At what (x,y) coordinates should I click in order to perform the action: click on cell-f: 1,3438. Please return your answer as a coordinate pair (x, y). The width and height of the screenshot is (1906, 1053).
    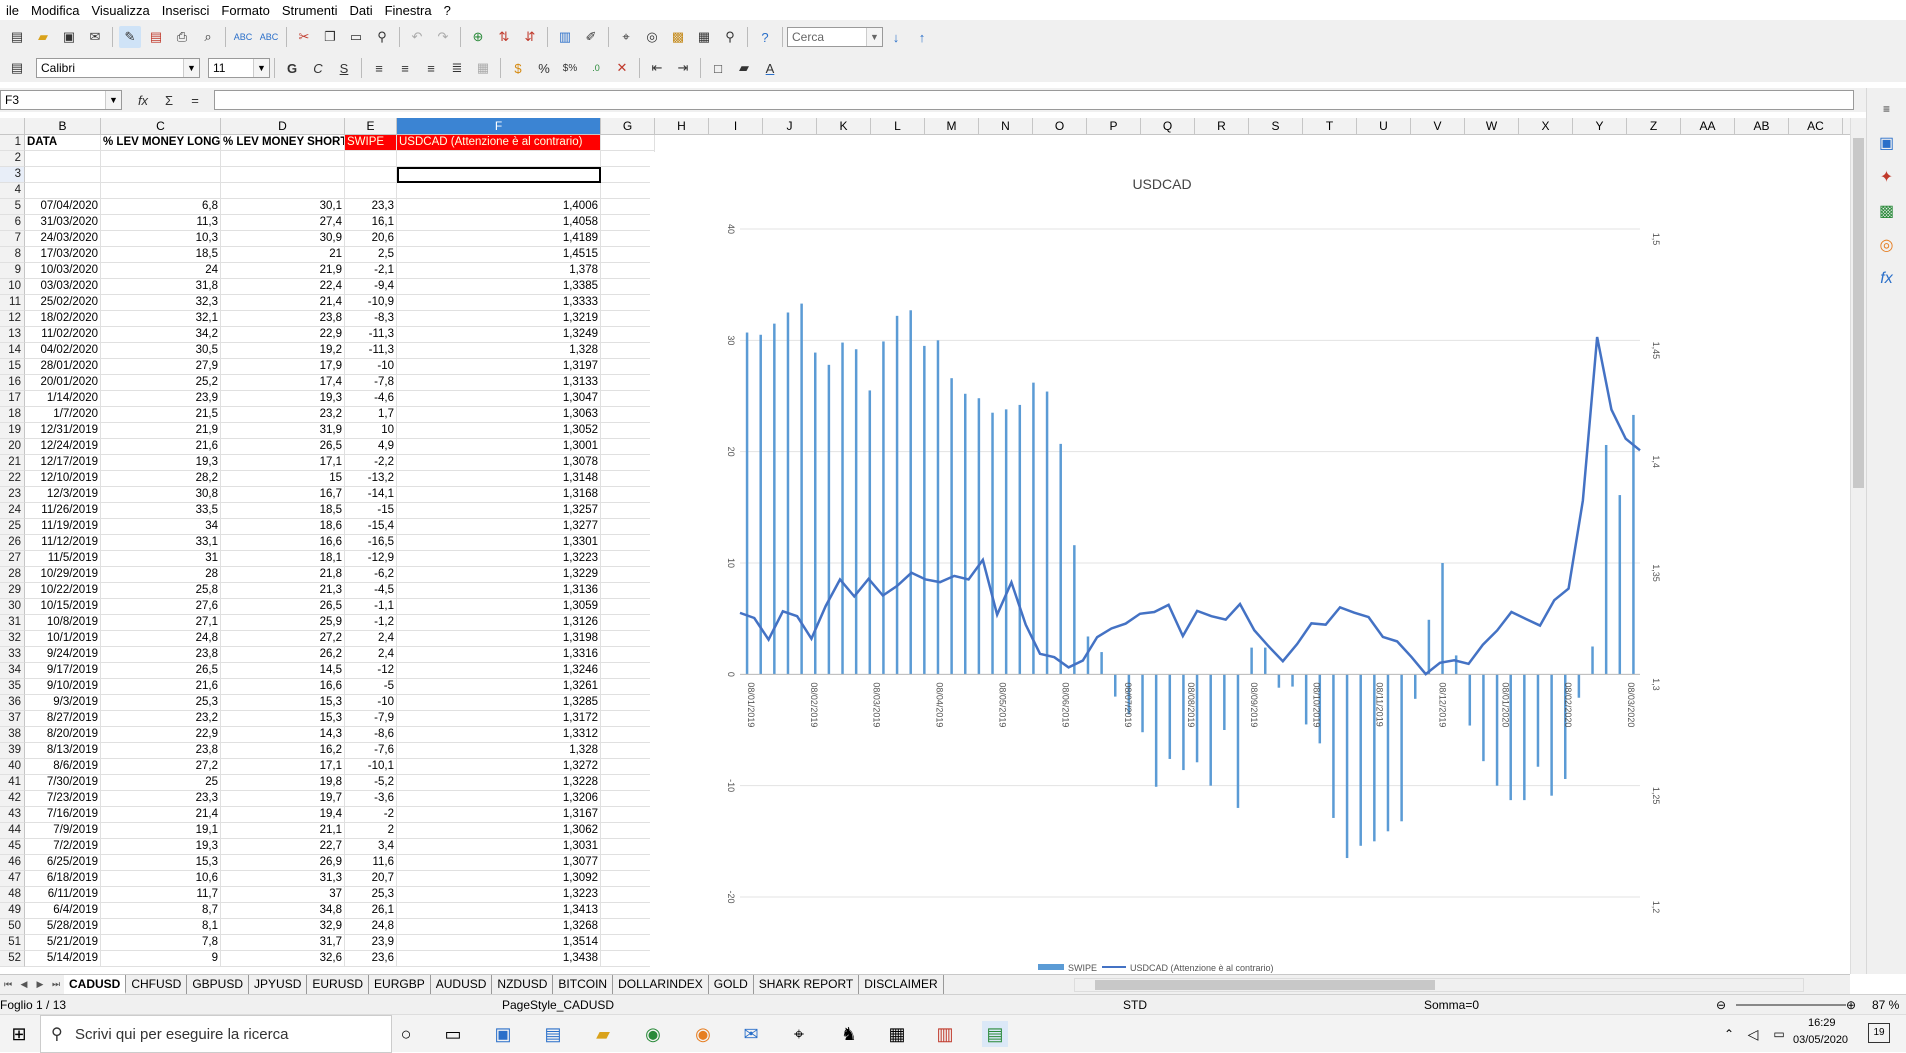
    Looking at the image, I should click on (499, 959).